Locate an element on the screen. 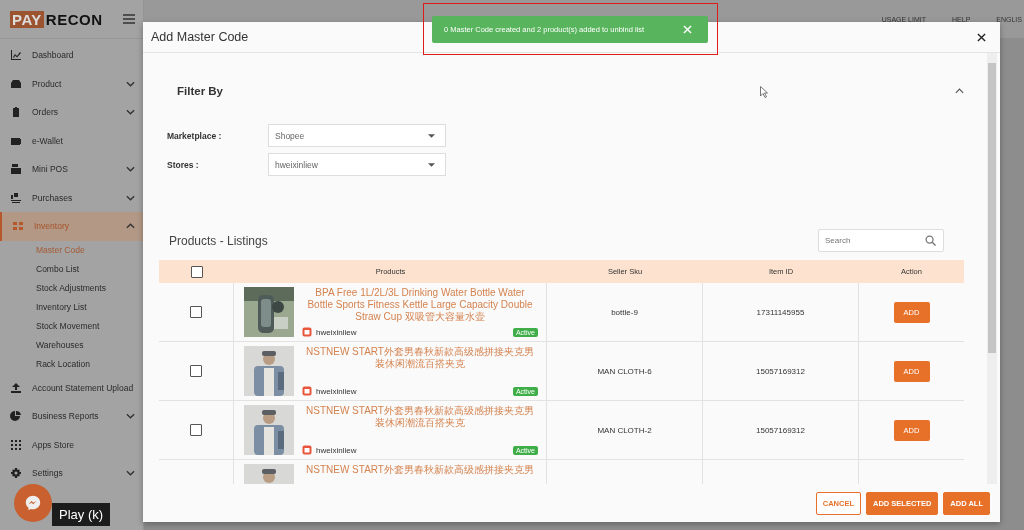 The width and height of the screenshot is (1024, 530). table-cell: 17311145955 is located at coordinates (780, 312).